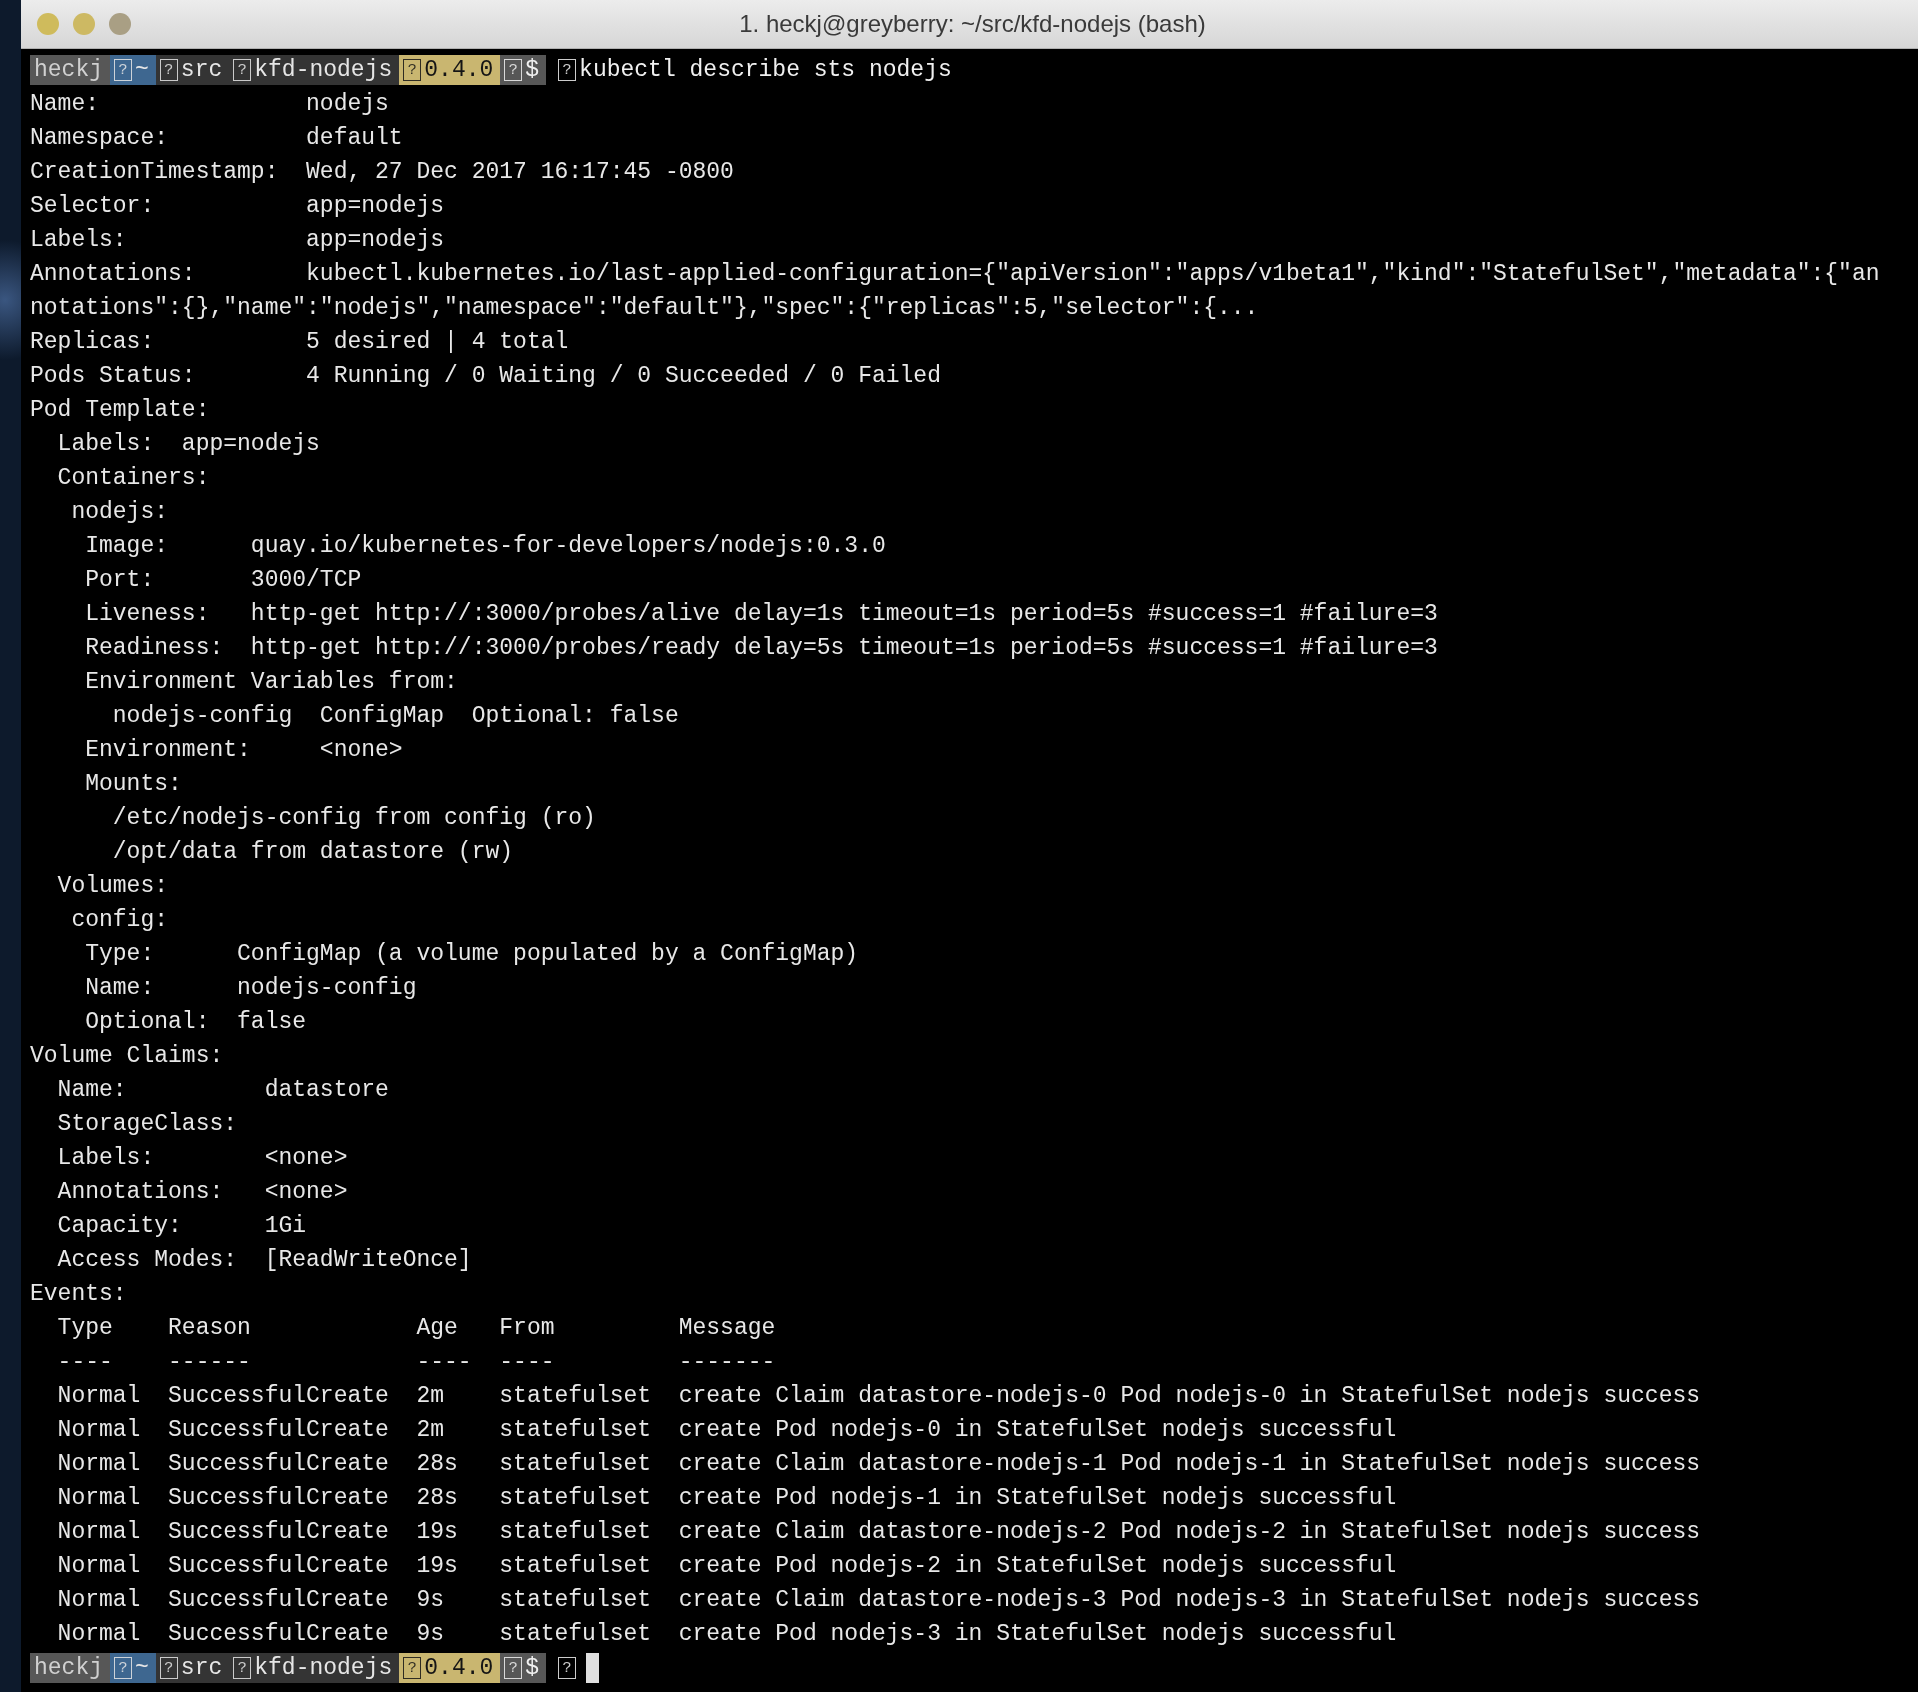 This screenshot has height=1692, width=1918. What do you see at coordinates (243, 750) in the screenshot?
I see `output-line: Environment: <none>` at bounding box center [243, 750].